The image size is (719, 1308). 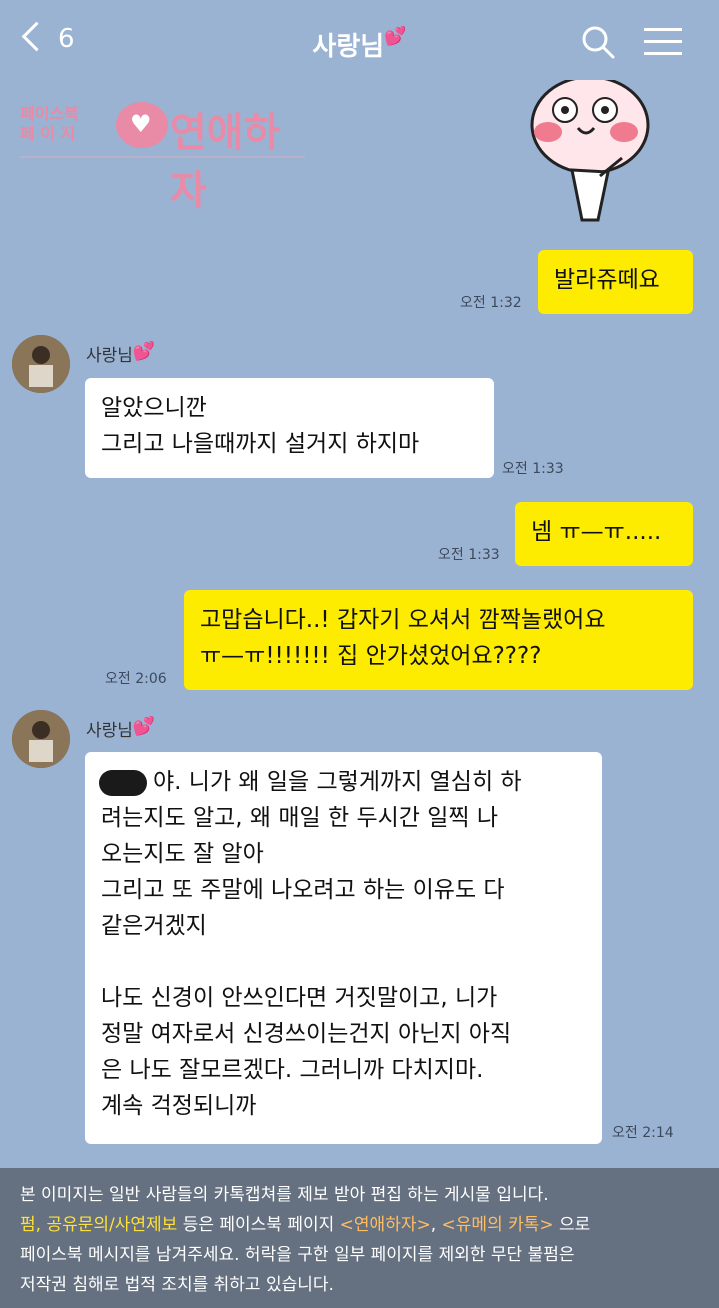 I want to click on watermark-small-line2: 페 이 지, so click(x=48, y=133).